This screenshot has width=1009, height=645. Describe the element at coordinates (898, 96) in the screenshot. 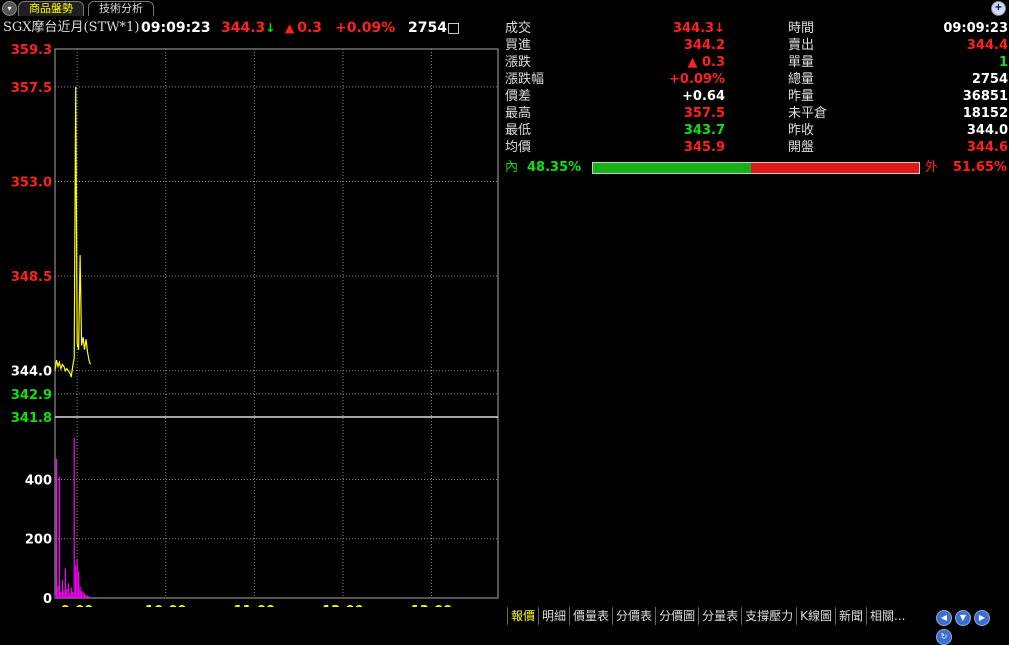

I see `quote-row-right-4: 昨量 36851` at that location.